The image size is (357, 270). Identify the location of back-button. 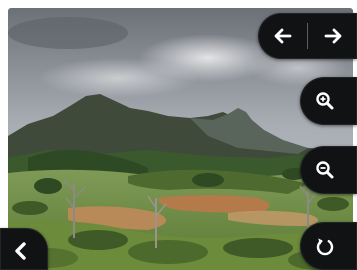
(24, 249).